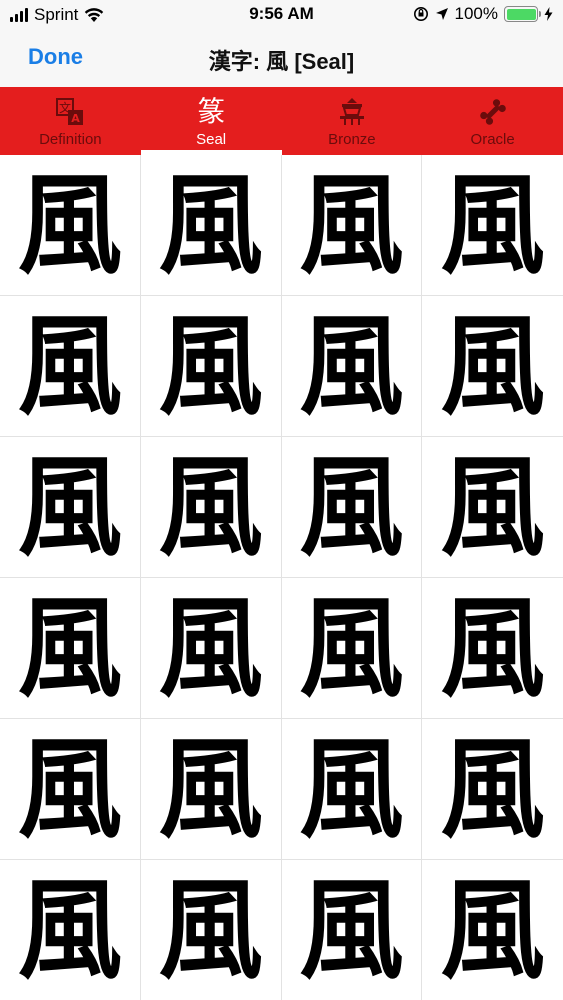  I want to click on script-tab-bar: 文 A Definition 篆 Seal Bronze Oracle, so click(281, 121).